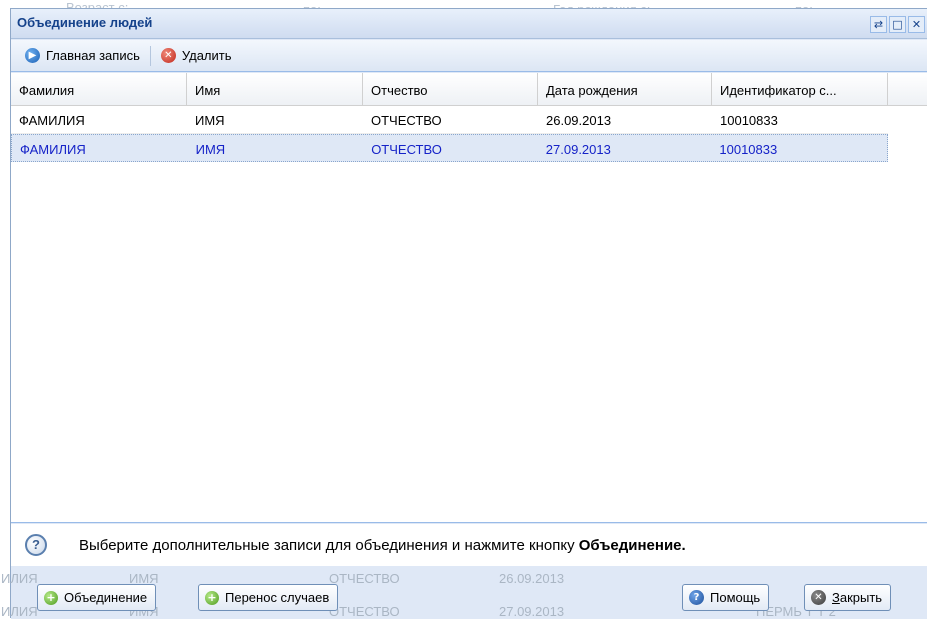 The width and height of the screenshot is (927, 628). Describe the element at coordinates (364, 578) in the screenshot. I see `bg-row1-patronymic: ОТЧЕСТВО` at that location.